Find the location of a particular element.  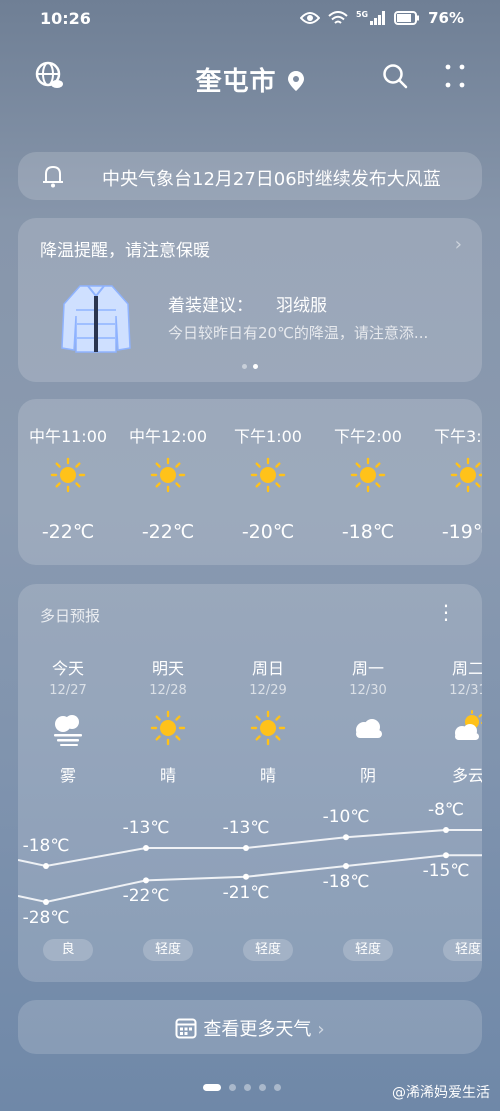

page-indicator is located at coordinates (242, 1087).